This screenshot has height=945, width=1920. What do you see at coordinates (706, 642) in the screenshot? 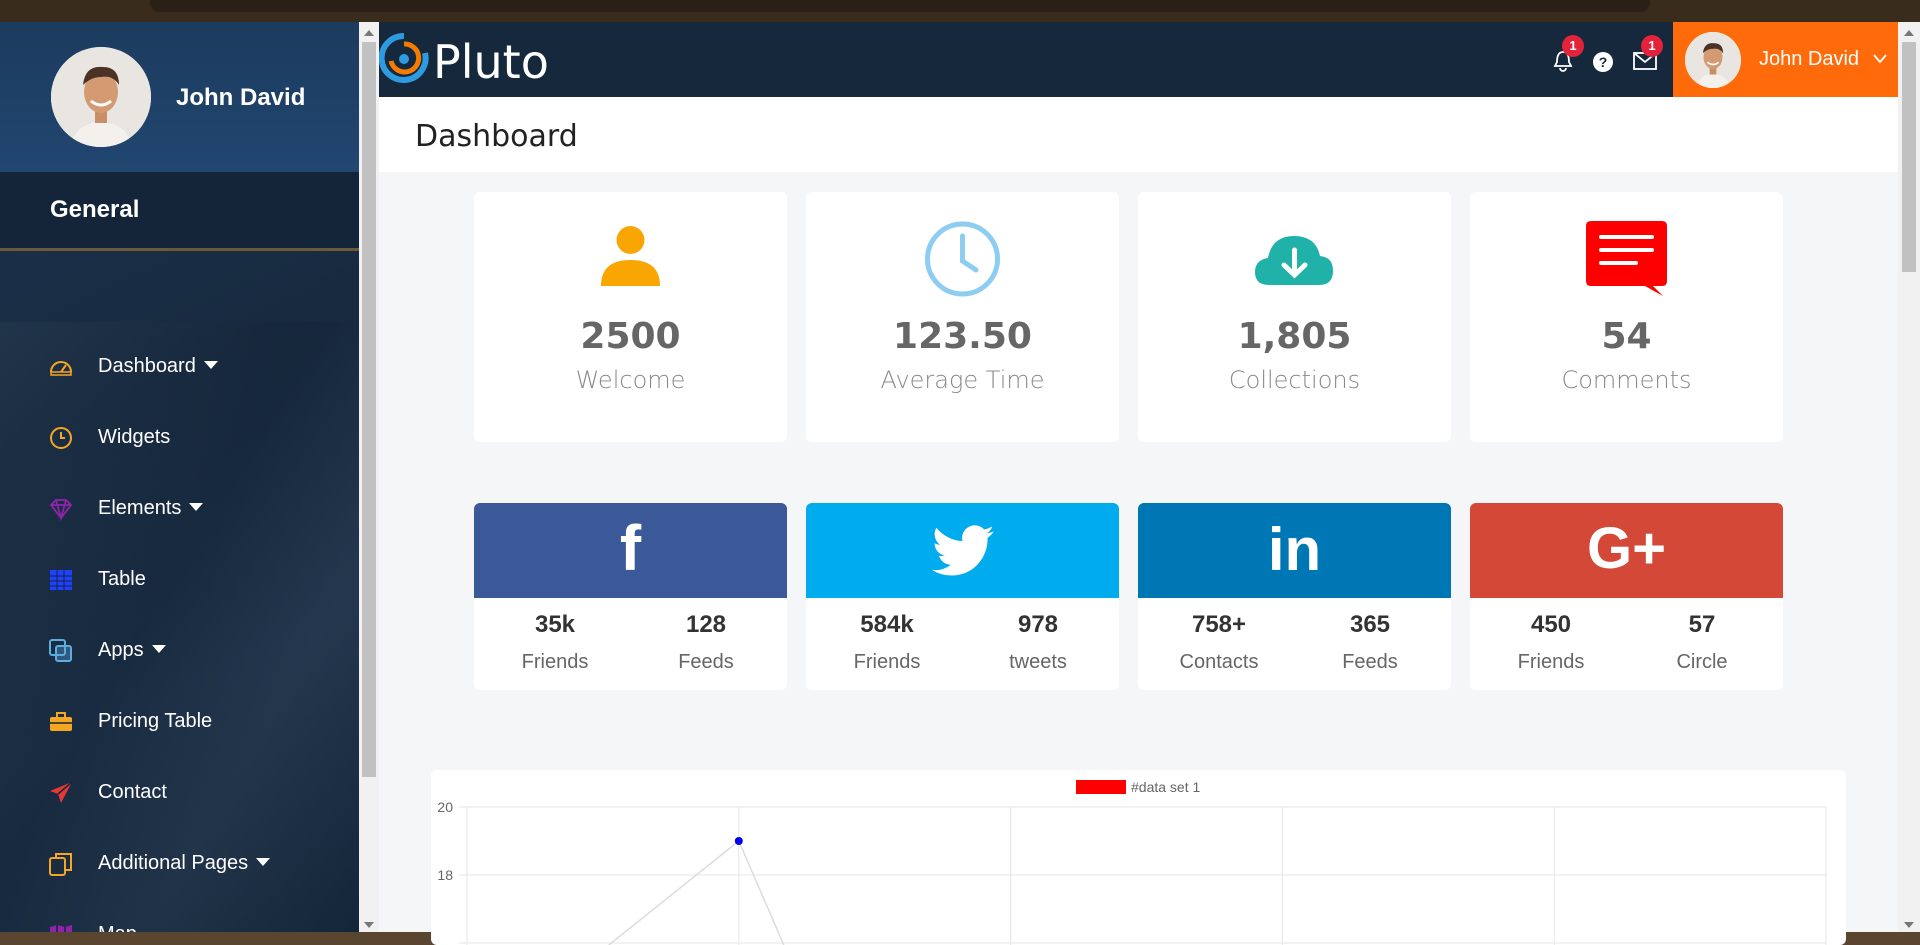
I see `social-stat: 128 Feeds` at bounding box center [706, 642].